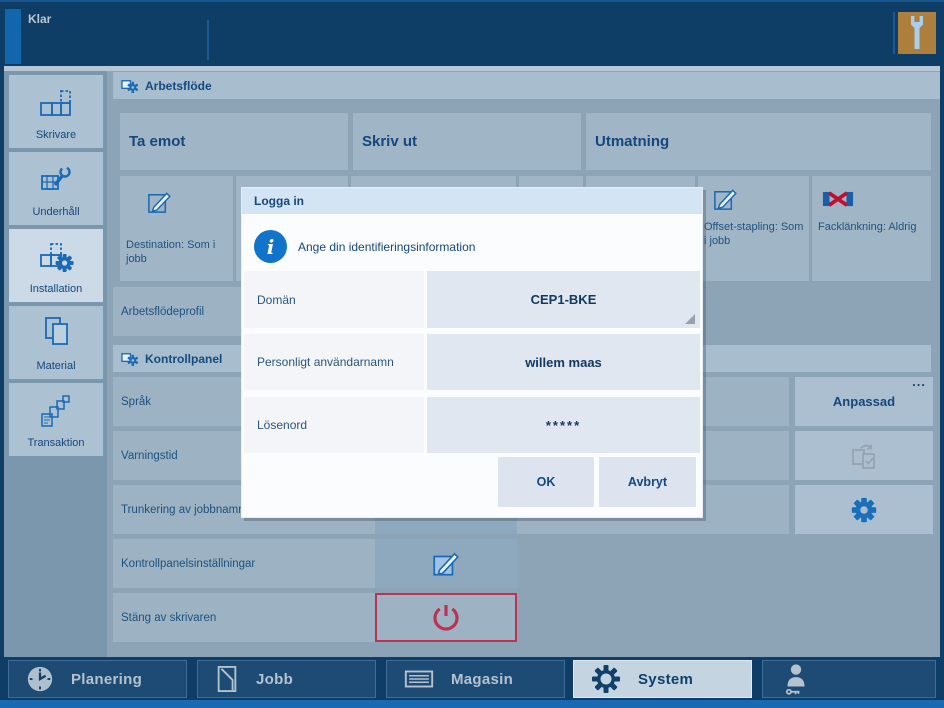  Describe the element at coordinates (234, 141) in the screenshot. I see `column-header-ta-emot: Ta emot` at that location.